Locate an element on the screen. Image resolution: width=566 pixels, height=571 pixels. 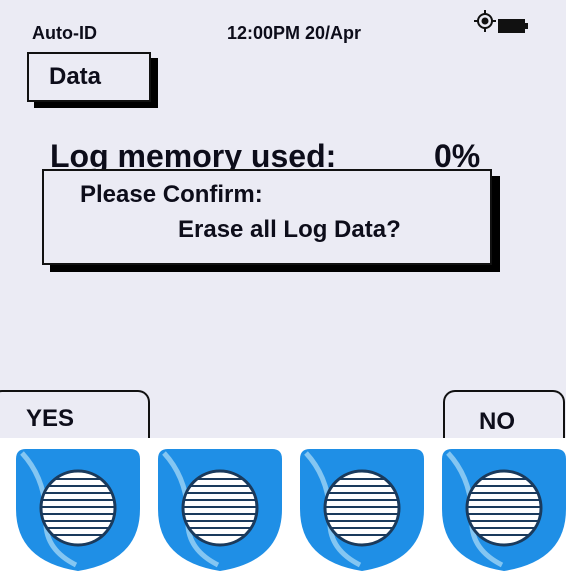
screen-title: Data is located at coordinates (75, 76).